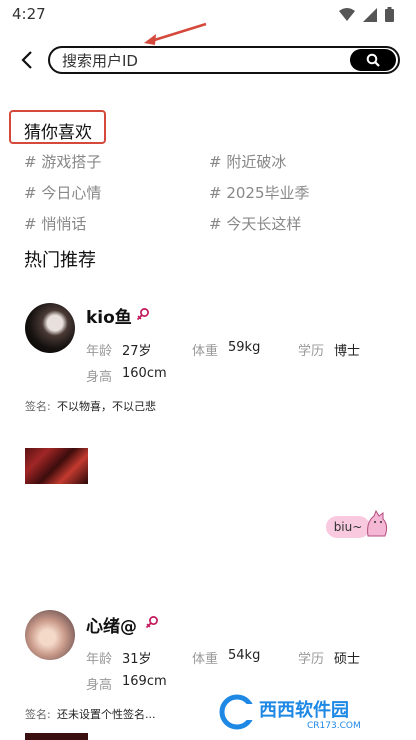 The width and height of the screenshot is (416, 740). What do you see at coordinates (197, 61) in the screenshot?
I see `search-input` at bounding box center [197, 61].